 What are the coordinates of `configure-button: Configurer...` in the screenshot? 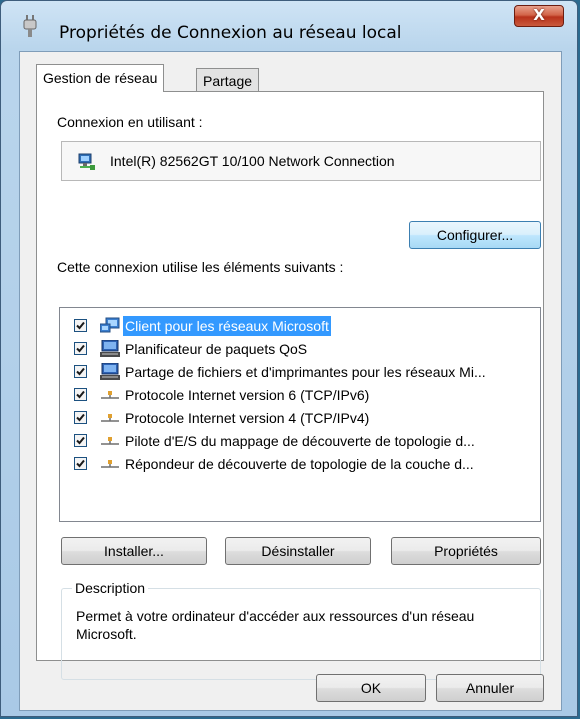 It's located at (475, 235).